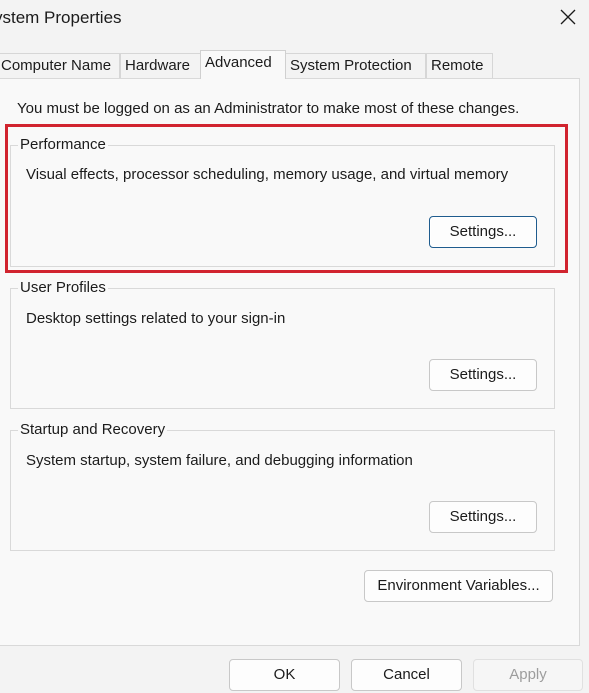 The width and height of the screenshot is (589, 693). Describe the element at coordinates (63, 287) in the screenshot. I see `user-profiles-group-label: User Profiles` at that location.